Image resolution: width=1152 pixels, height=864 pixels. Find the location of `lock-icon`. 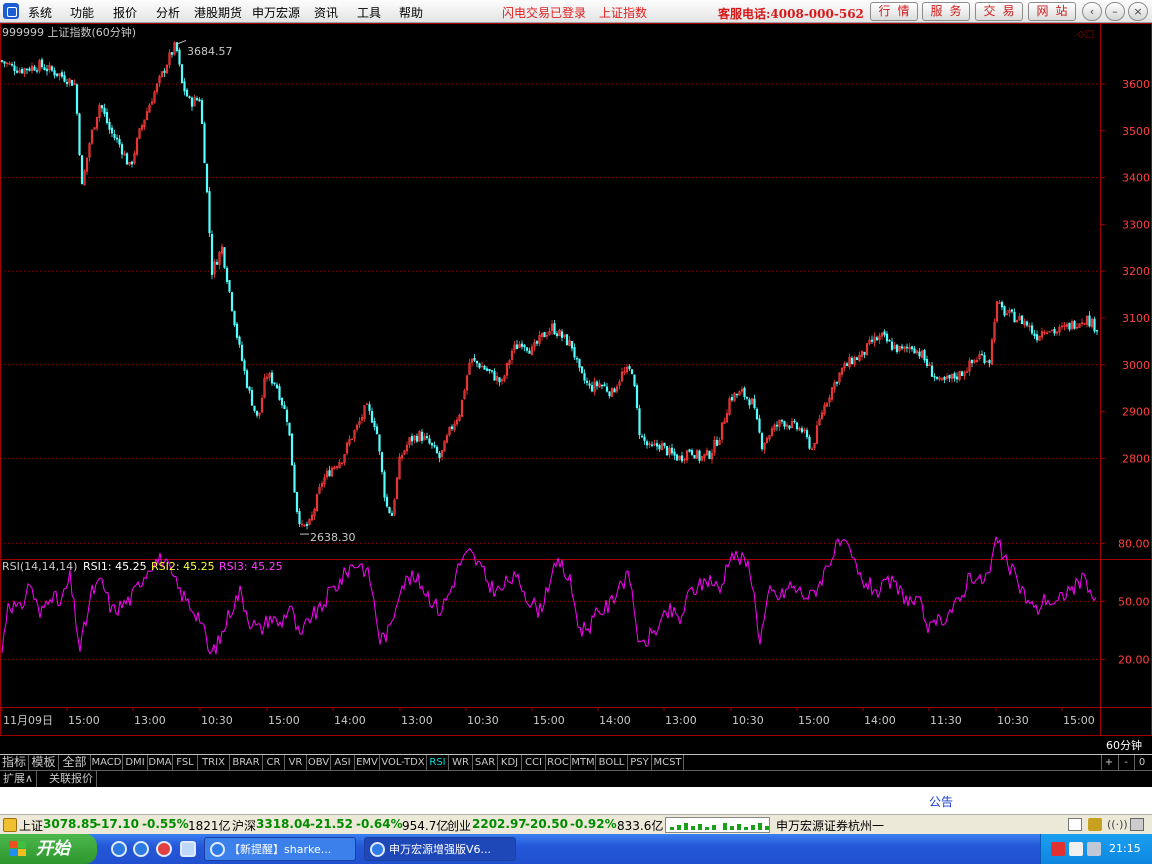

lock-icon is located at coordinates (1095, 824).